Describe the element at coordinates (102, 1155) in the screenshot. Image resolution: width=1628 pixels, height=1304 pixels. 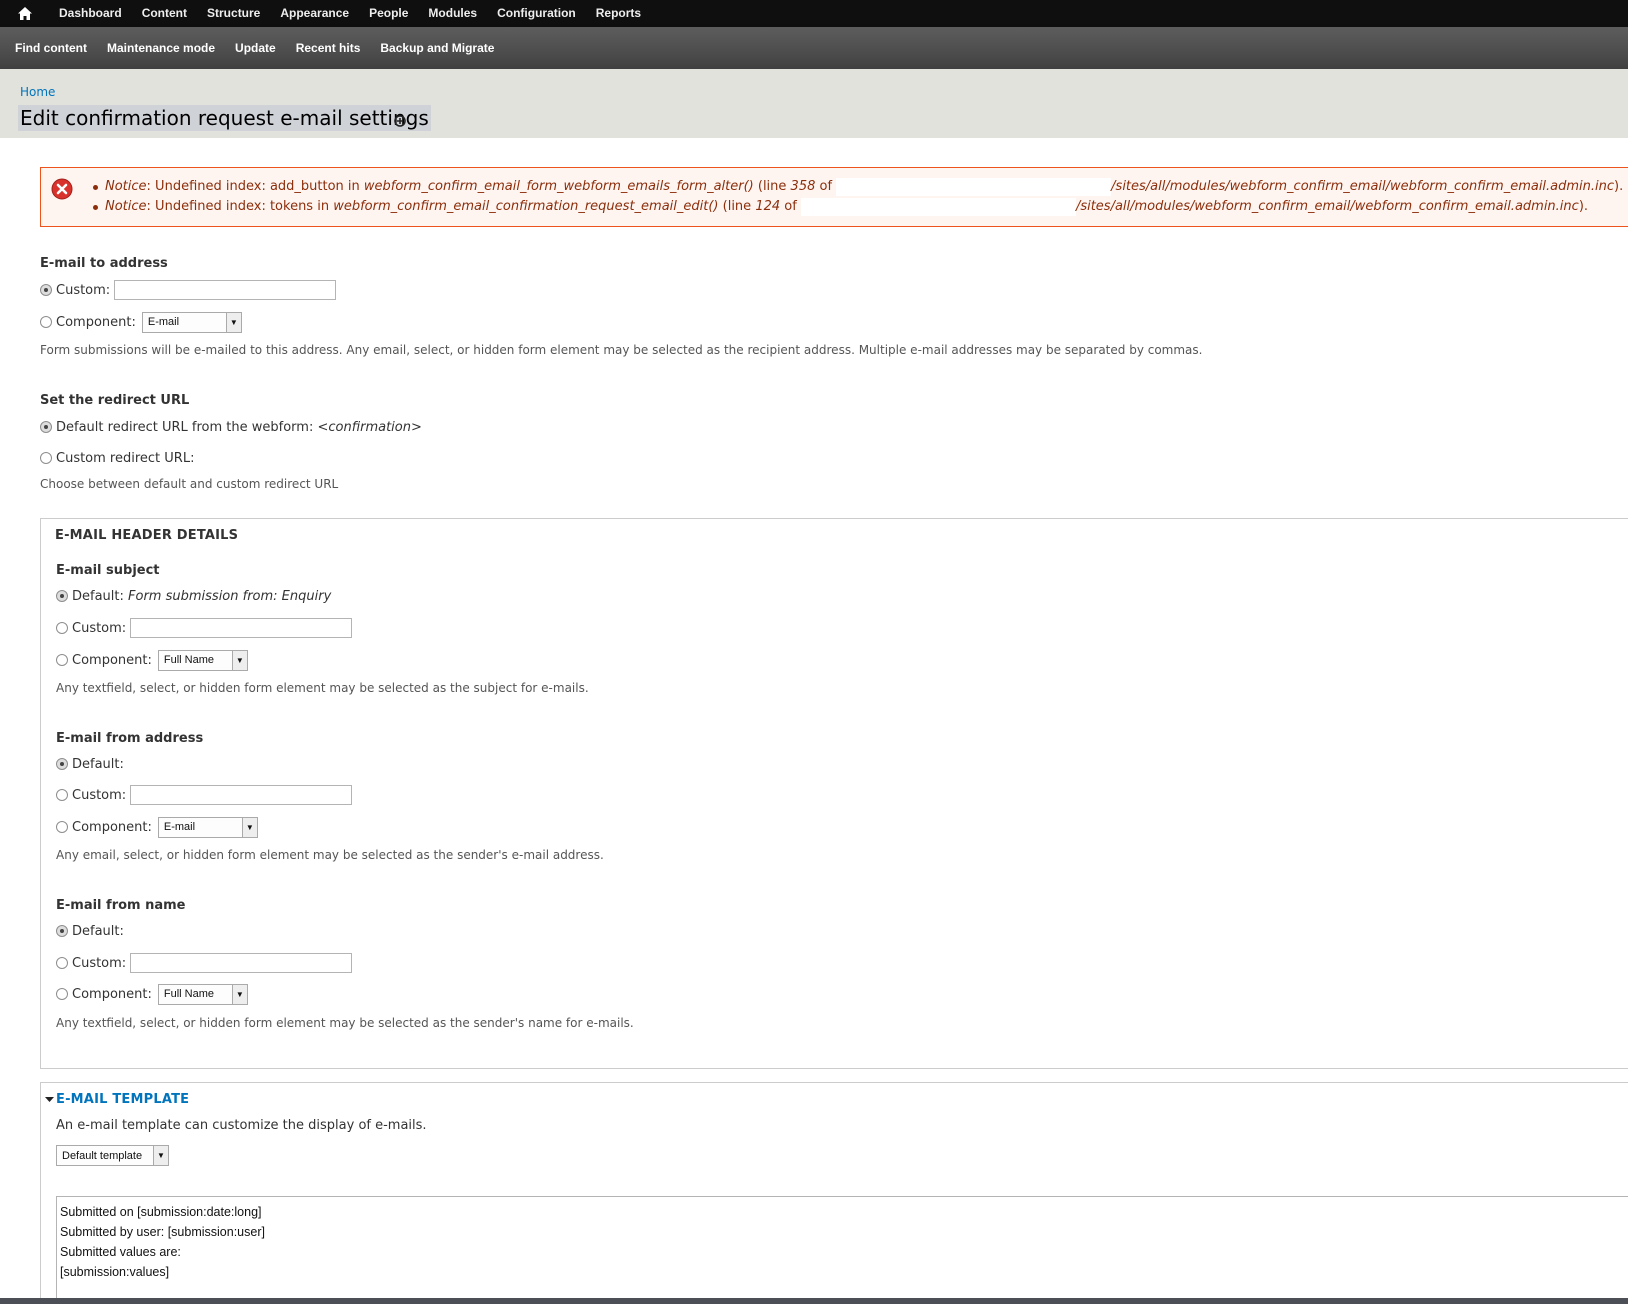
I see `select-value: Default template` at that location.